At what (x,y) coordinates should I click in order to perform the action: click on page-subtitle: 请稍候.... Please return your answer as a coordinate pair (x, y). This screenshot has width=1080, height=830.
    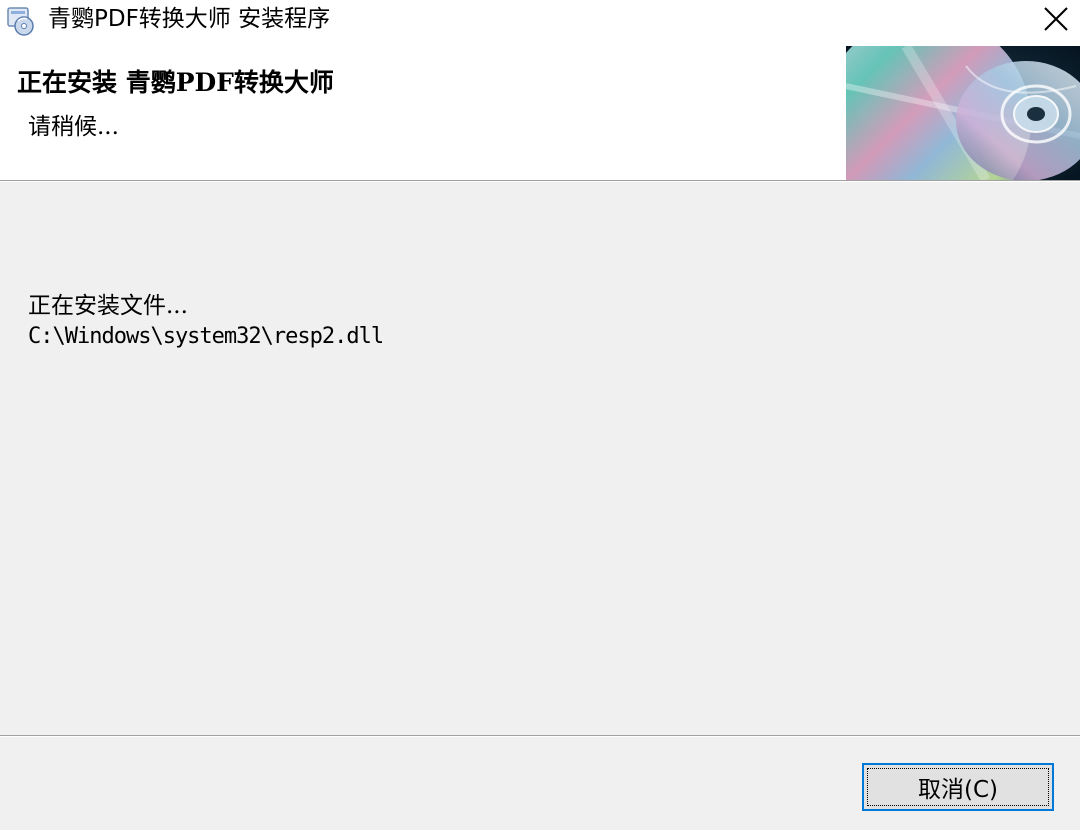
    Looking at the image, I should click on (73, 127).